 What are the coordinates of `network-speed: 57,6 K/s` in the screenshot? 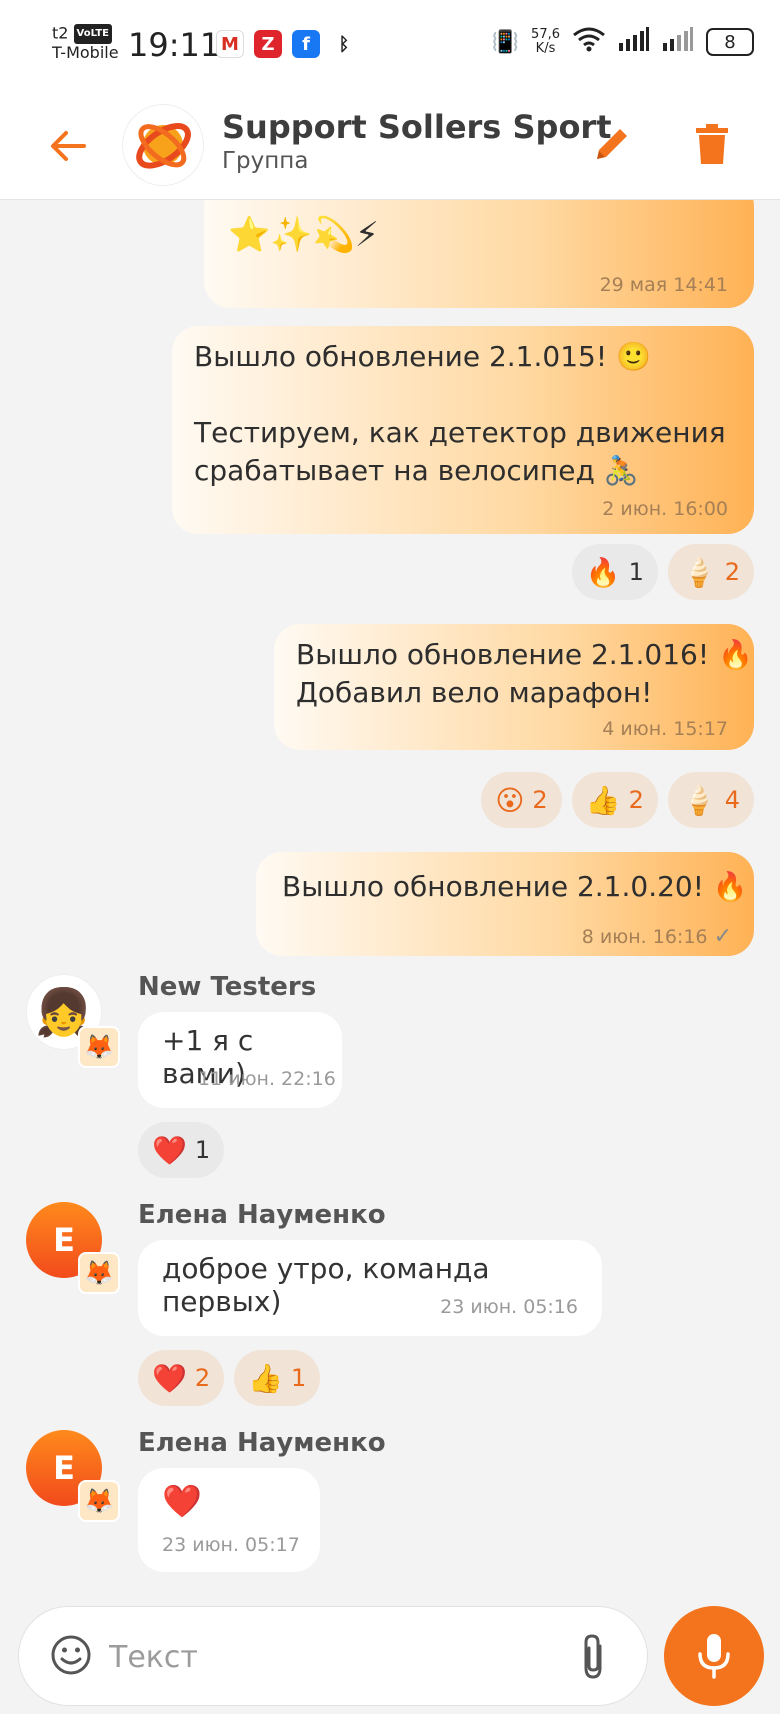 It's located at (545, 42).